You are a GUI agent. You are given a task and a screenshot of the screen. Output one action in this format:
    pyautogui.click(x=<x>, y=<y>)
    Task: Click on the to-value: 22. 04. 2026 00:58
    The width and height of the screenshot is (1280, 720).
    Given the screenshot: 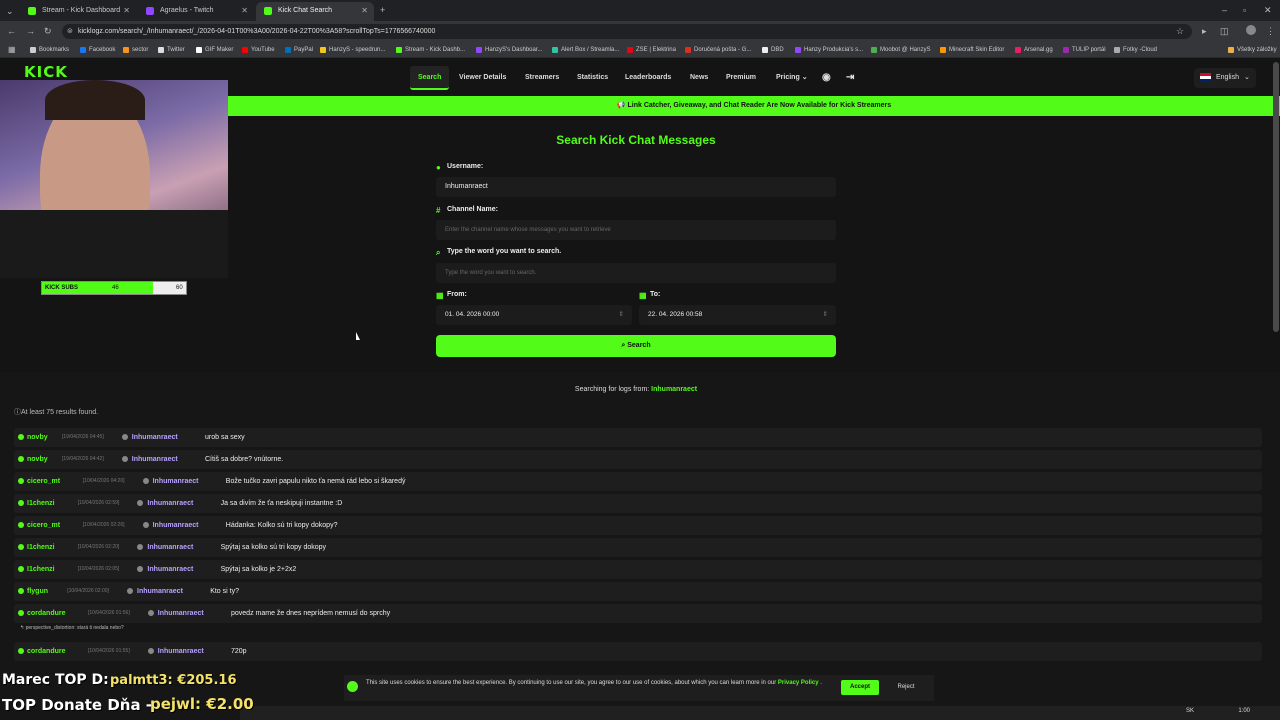 What is the action you would take?
    pyautogui.click(x=675, y=314)
    